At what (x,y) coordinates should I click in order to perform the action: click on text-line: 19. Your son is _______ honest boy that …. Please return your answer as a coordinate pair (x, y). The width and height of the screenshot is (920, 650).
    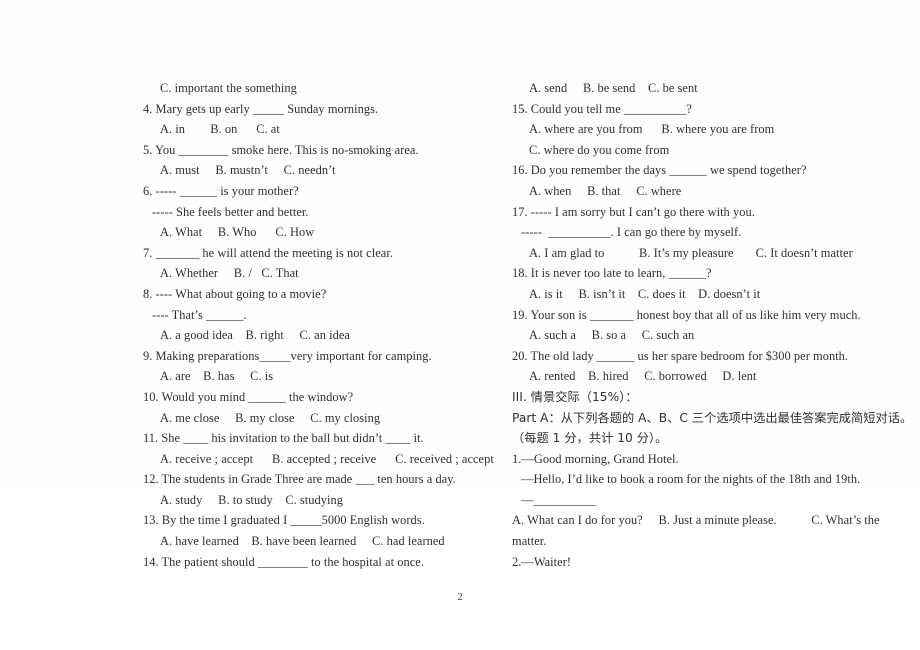
    Looking at the image, I should click on (686, 314).